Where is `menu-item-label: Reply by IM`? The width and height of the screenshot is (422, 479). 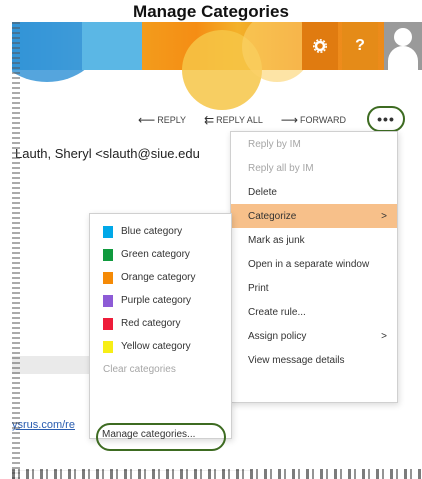 menu-item-label: Reply by IM is located at coordinates (274, 144).